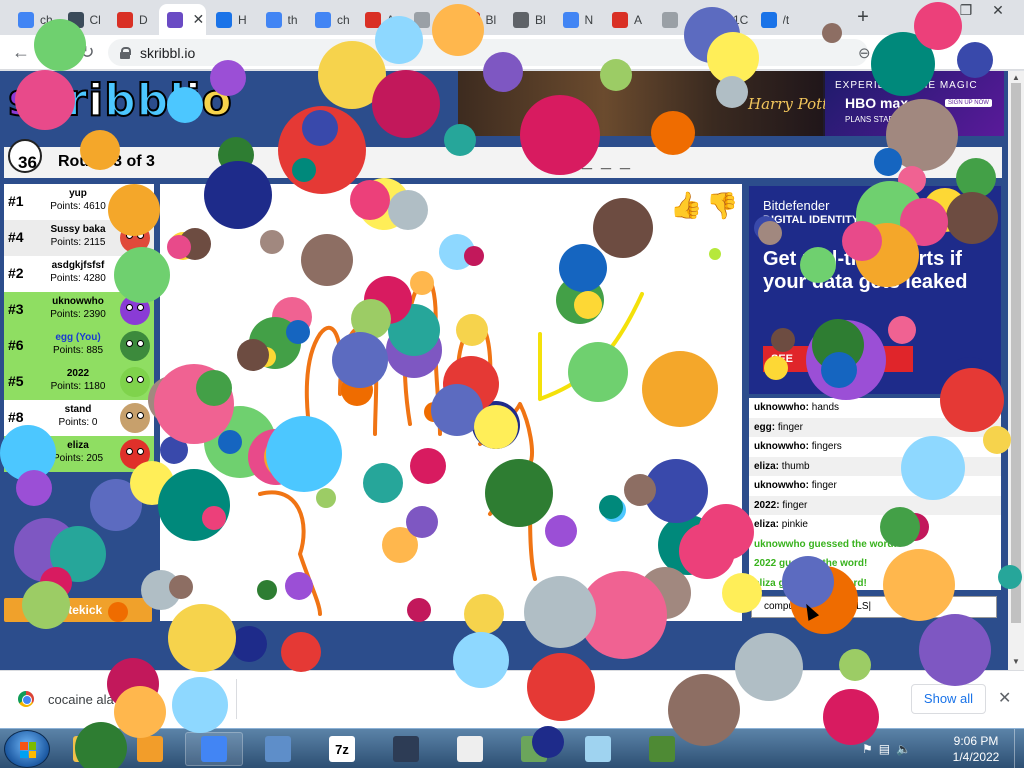  What do you see at coordinates (579, 19) in the screenshot?
I see `browser-tab: N` at bounding box center [579, 19].